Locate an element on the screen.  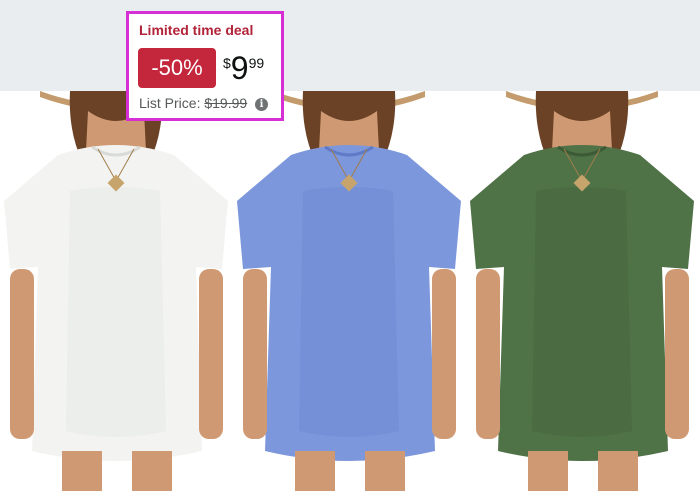
price-currency-symbol: $ is located at coordinates (227, 63).